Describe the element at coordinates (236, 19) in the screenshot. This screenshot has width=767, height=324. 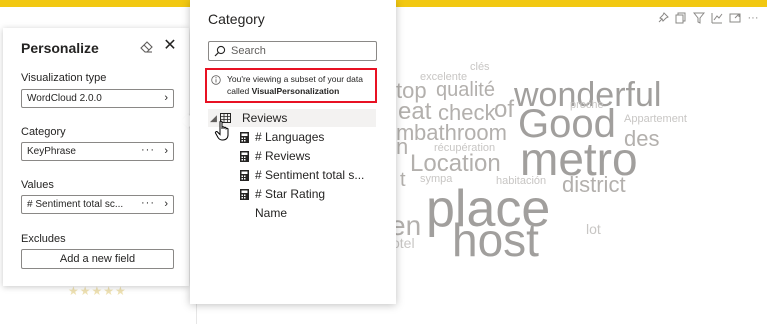
I see `flyout-title: Category` at that location.